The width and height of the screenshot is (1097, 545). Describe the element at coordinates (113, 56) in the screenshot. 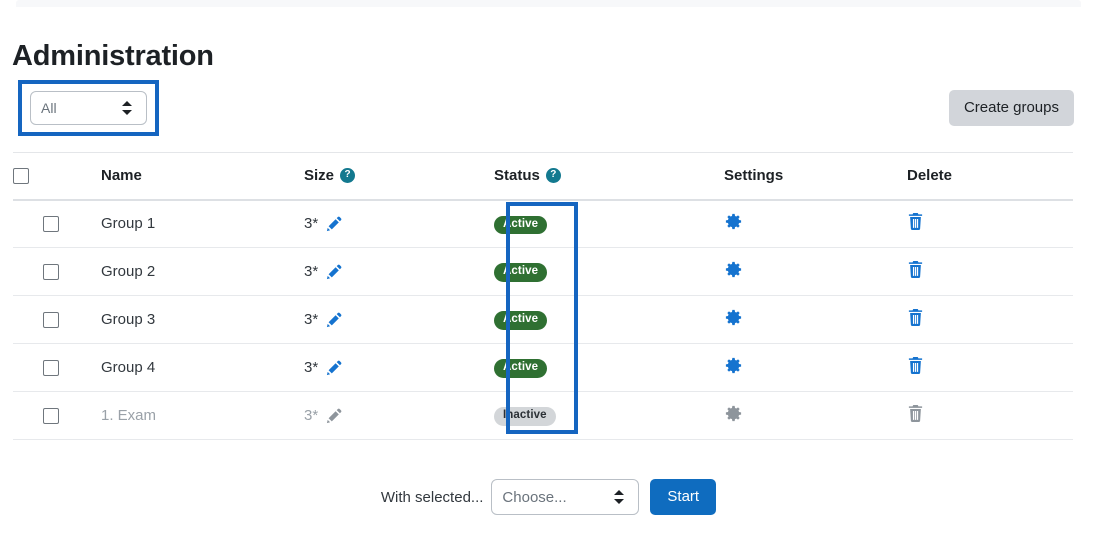

I see `page-title: Administration` at that location.